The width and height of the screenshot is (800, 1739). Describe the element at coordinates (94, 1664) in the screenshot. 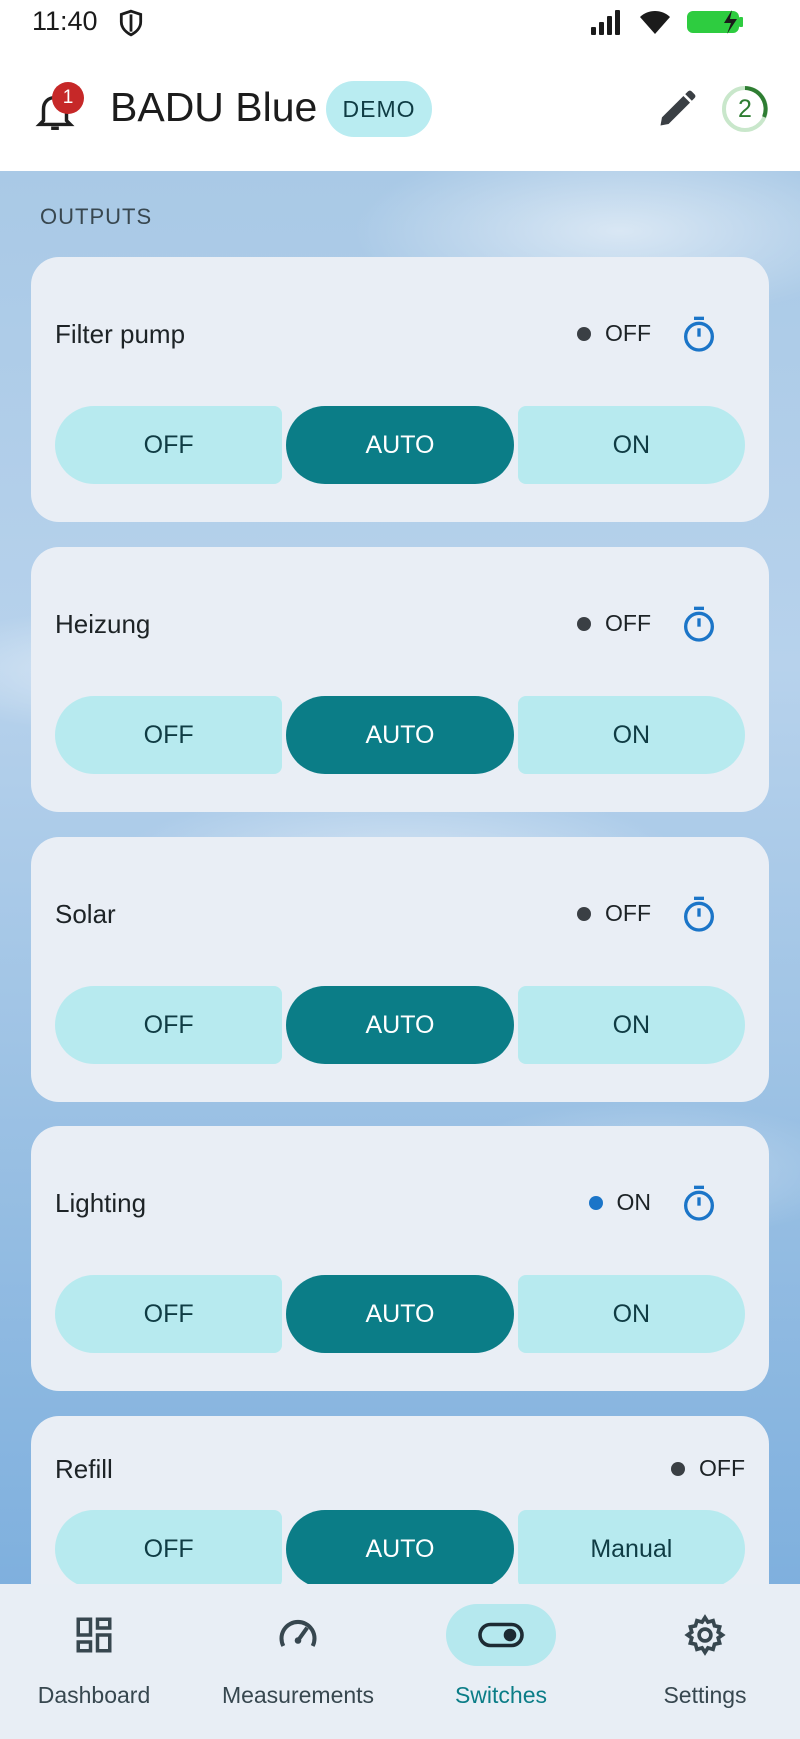

I see `nav-item-dashboard: Dashboard` at that location.